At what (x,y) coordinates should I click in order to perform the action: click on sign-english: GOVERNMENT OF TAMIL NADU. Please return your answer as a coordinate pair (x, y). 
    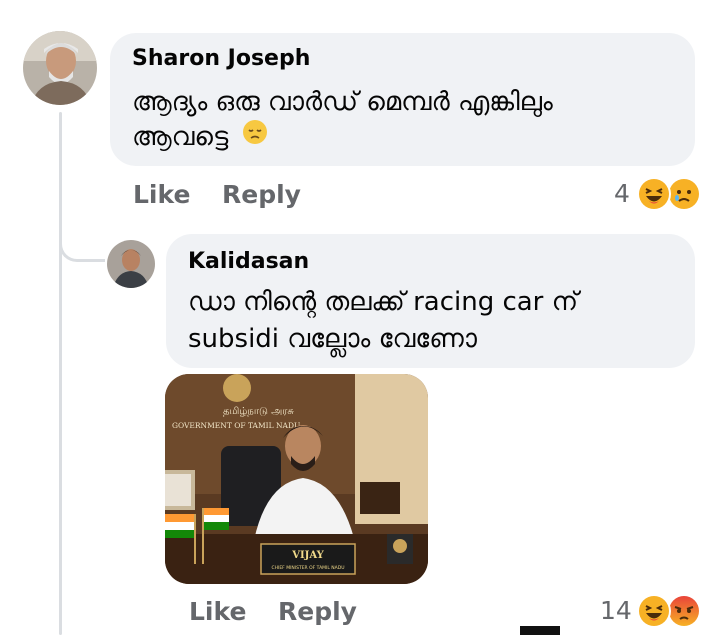
    Looking at the image, I should click on (236, 425).